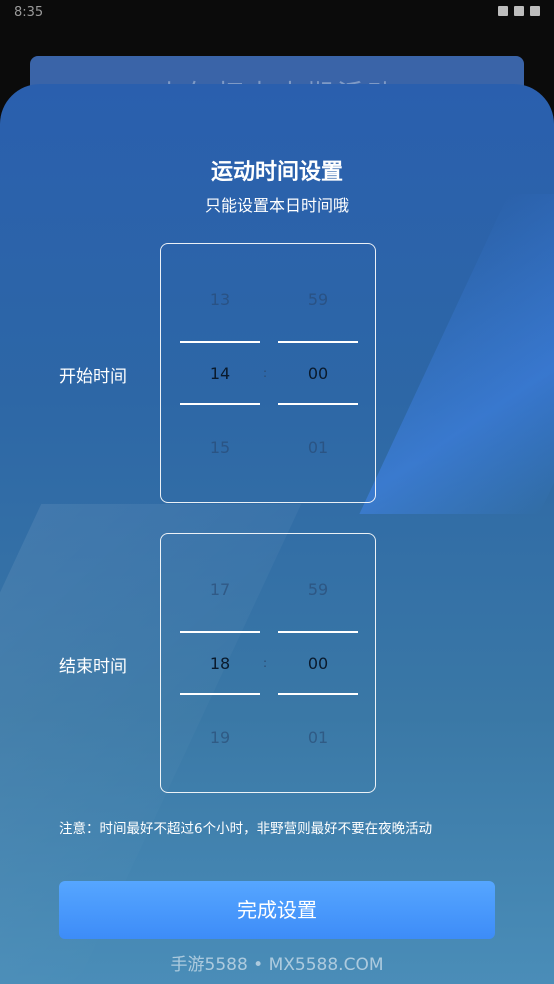 This screenshot has height=984, width=554. What do you see at coordinates (220, 737) in the screenshot?
I see `end-hour-next: 19` at bounding box center [220, 737].